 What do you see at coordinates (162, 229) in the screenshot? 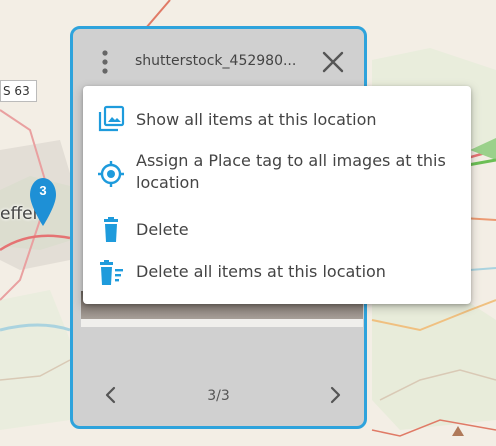
I see `menu-item-label: Delete` at bounding box center [162, 229].